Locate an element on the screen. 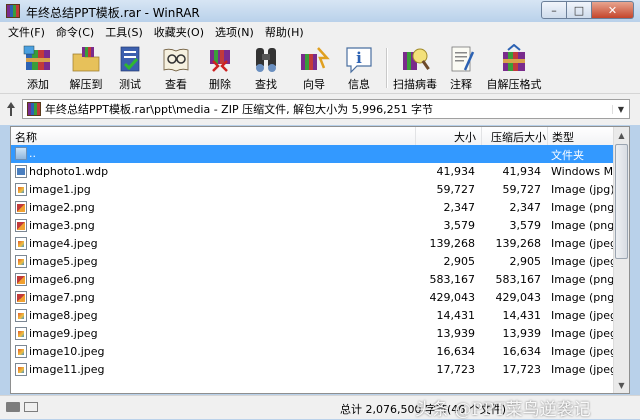 The height and width of the screenshot is (420, 640). delete-button: 删除 is located at coordinates (220, 68).